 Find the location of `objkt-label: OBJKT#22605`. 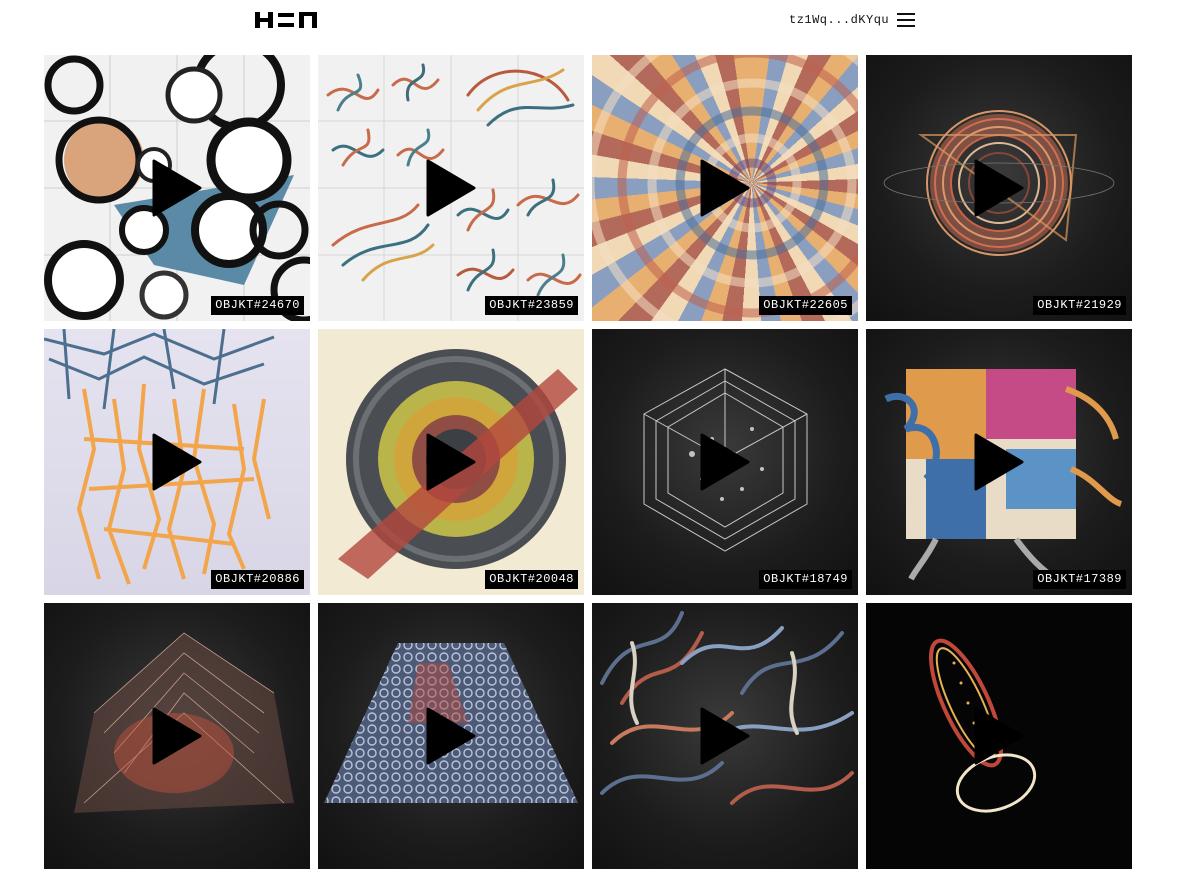

objkt-label: OBJKT#22605 is located at coordinates (805, 305).